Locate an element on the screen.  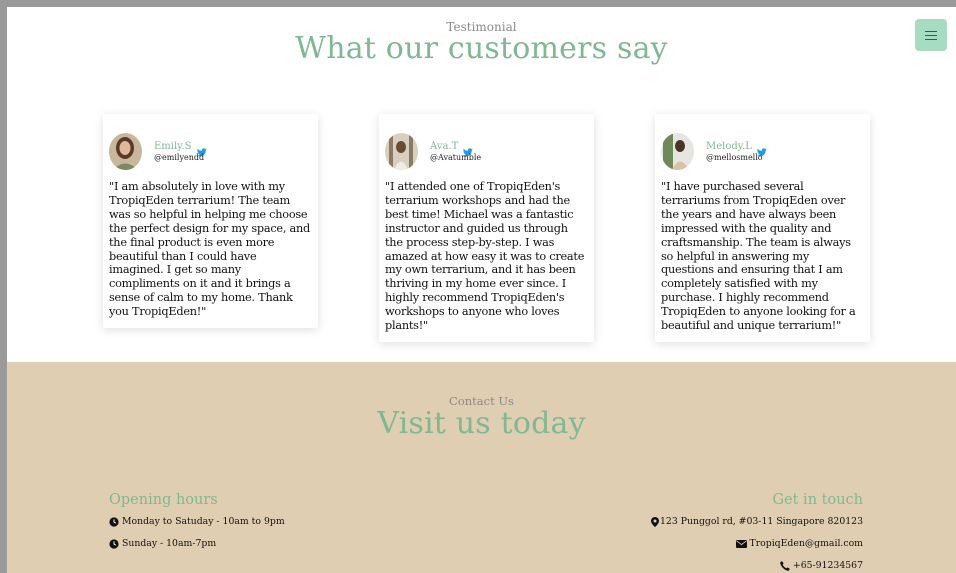
card-header: Emily.S @emilyendd is located at coordinates (210, 151).